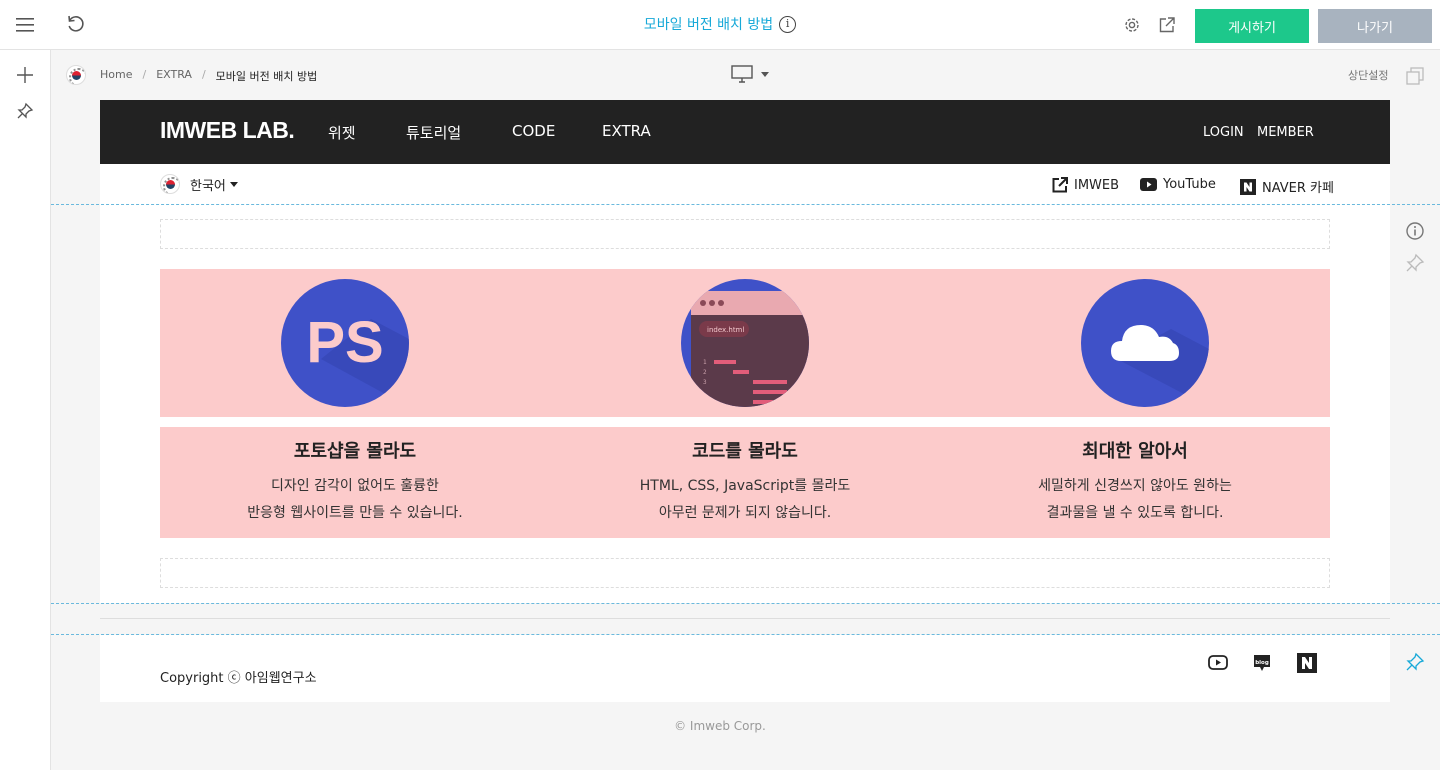  Describe the element at coordinates (25, 410) in the screenshot. I see `left-tool-rail` at that location.